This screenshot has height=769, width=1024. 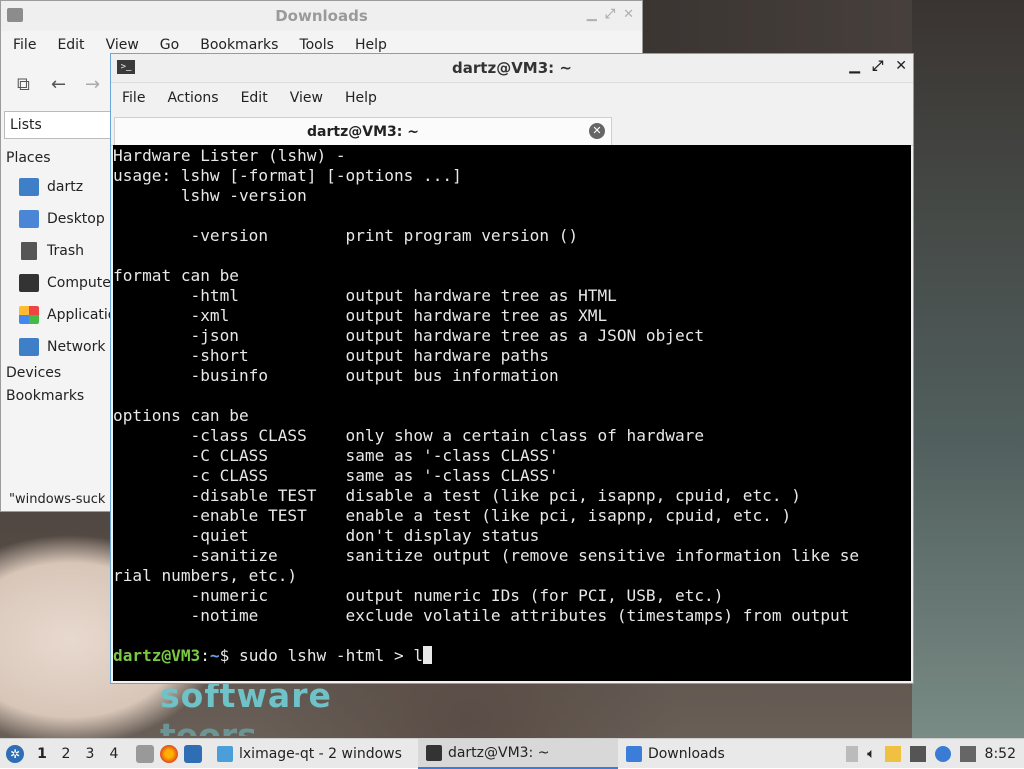 I want to click on main-menu-button: ✲, so click(x=15, y=754).